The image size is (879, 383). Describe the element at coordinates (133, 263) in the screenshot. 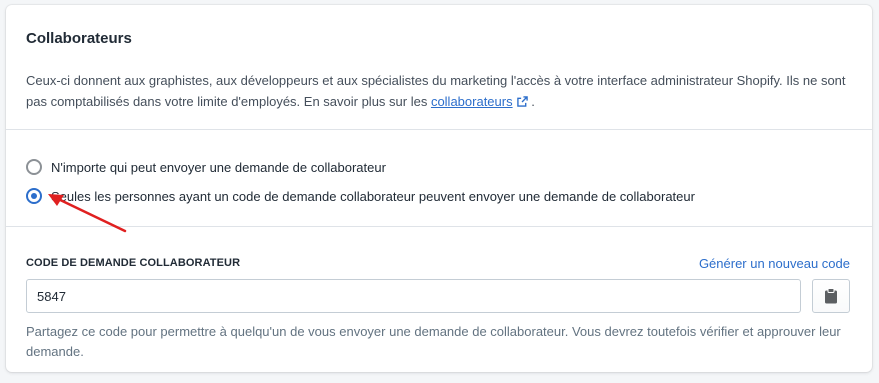

I see `request-code-label: CODE DE DEMANDE COLLABORATEUR` at that location.